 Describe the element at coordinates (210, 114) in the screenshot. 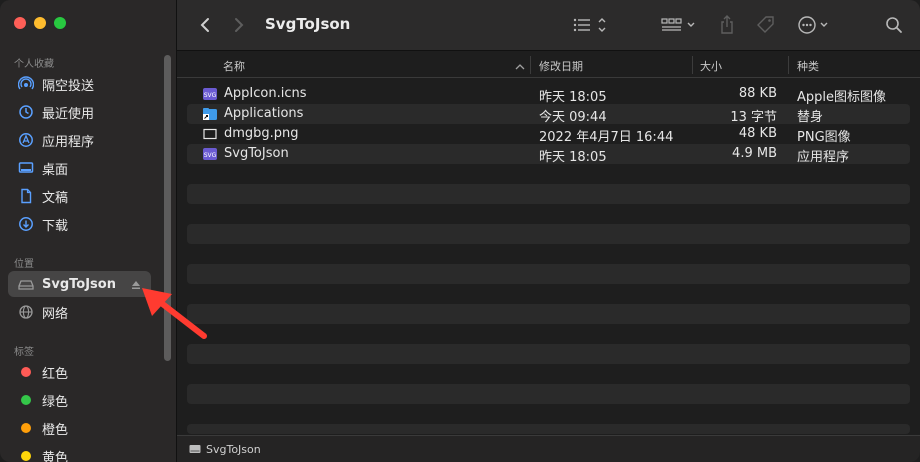

I see `alias-folder-icon` at that location.